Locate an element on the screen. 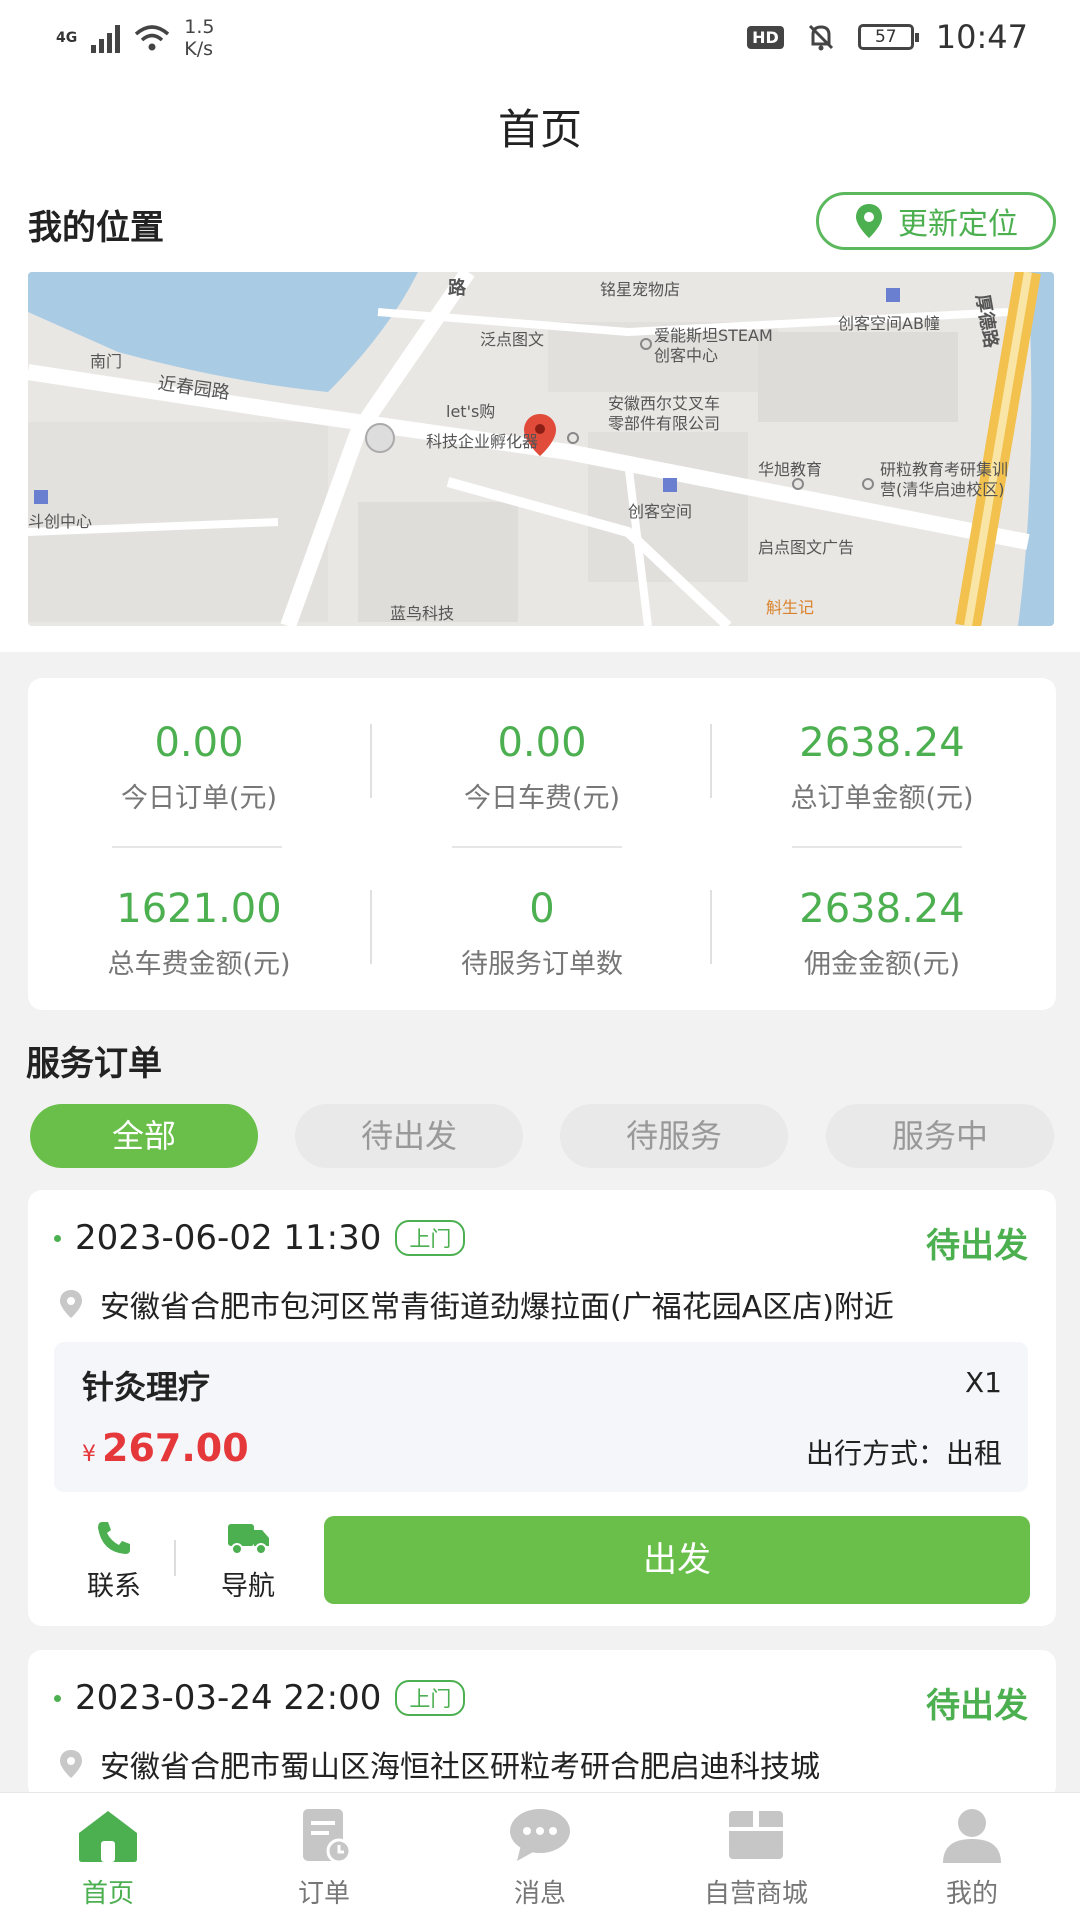  wifi-icon is located at coordinates (152, 38).